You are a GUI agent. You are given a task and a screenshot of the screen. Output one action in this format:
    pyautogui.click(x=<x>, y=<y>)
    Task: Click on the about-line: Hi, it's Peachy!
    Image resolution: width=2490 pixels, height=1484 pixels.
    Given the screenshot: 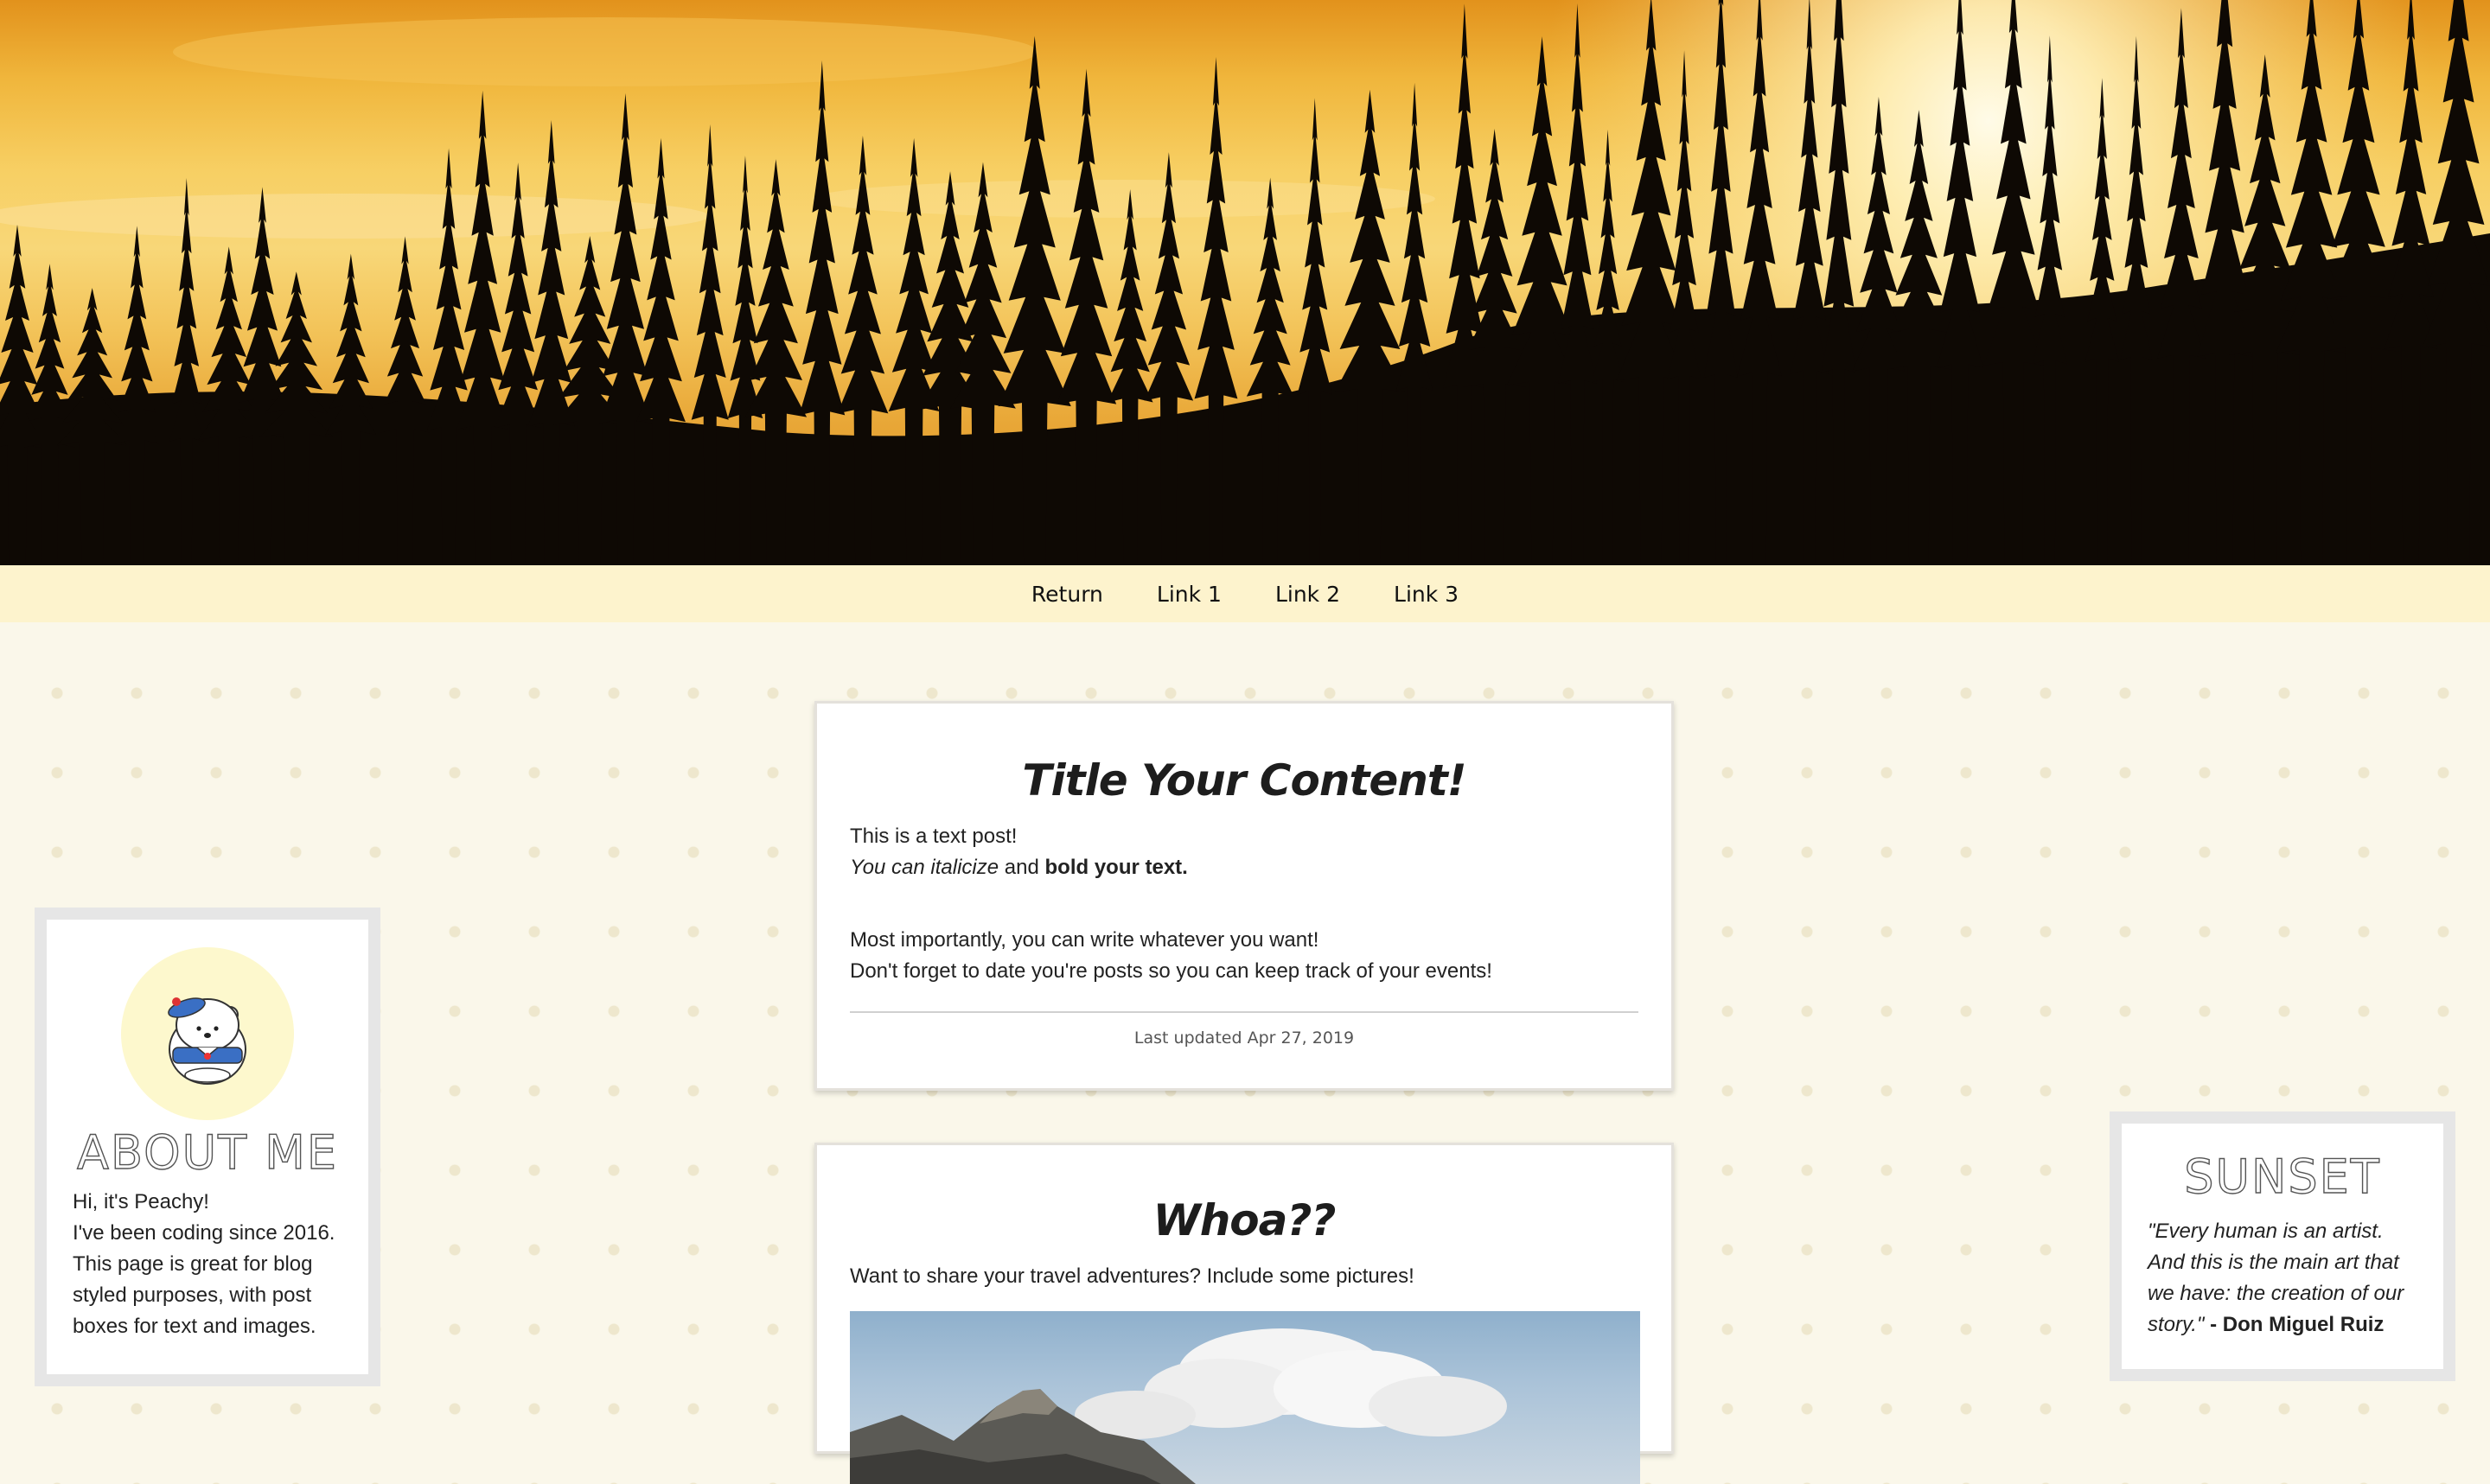 What is the action you would take?
    pyautogui.click(x=141, y=1201)
    